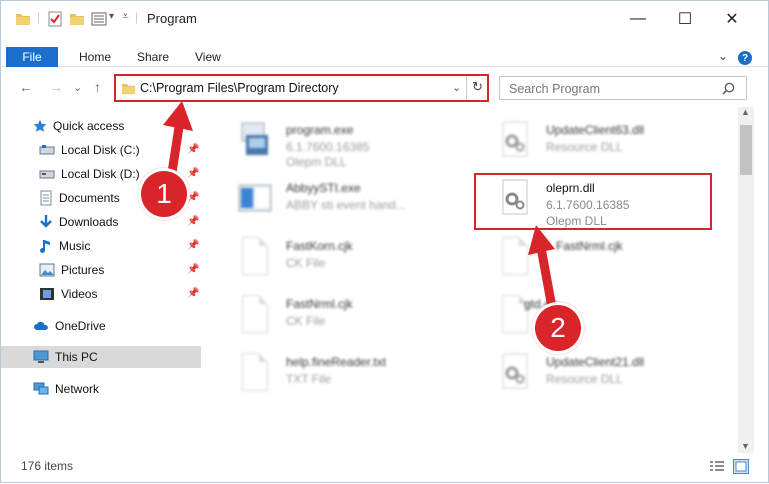 The height and width of the screenshot is (484, 769). I want to click on search-box: Search Program, so click(623, 88).